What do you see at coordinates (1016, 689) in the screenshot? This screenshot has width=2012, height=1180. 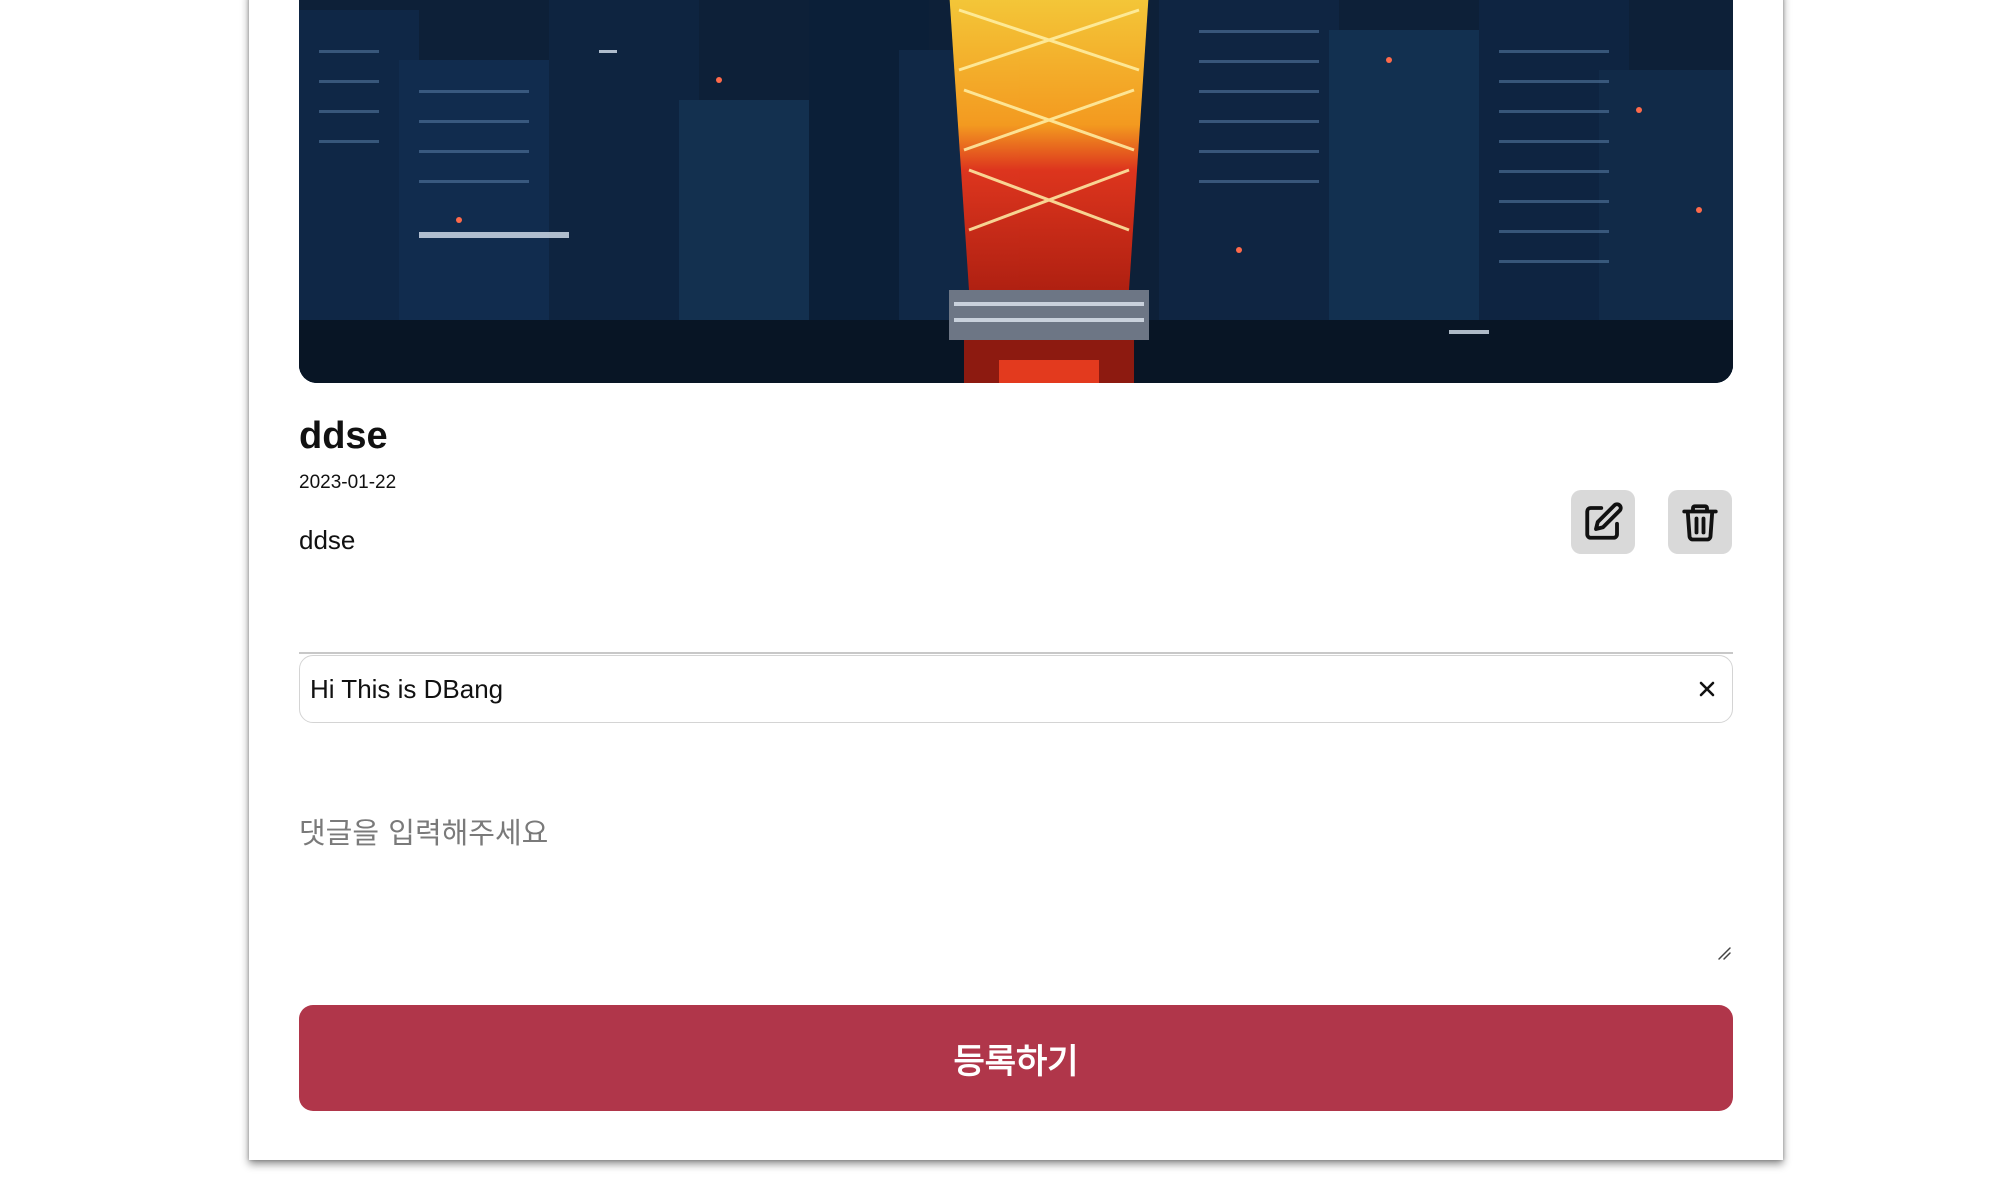 I see `comment-item: Hi This is DBang` at bounding box center [1016, 689].